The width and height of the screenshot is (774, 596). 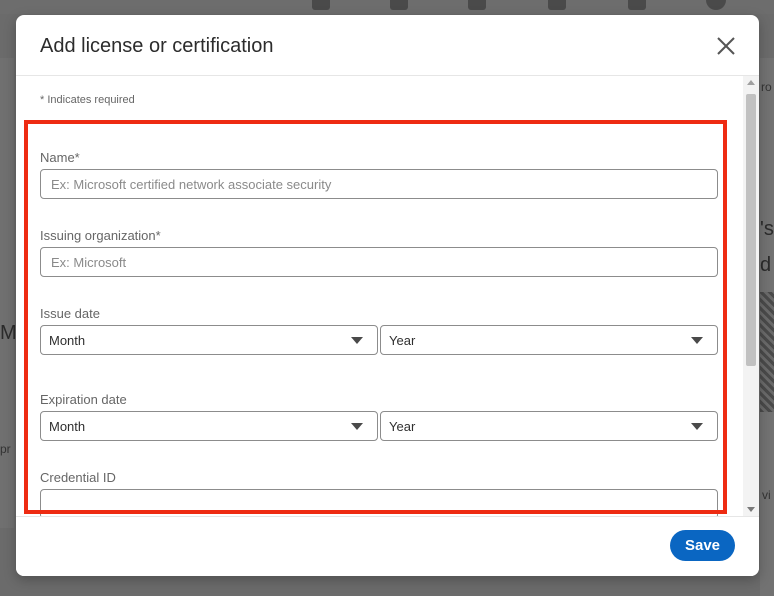 I want to click on scrollbar, so click(x=751, y=296).